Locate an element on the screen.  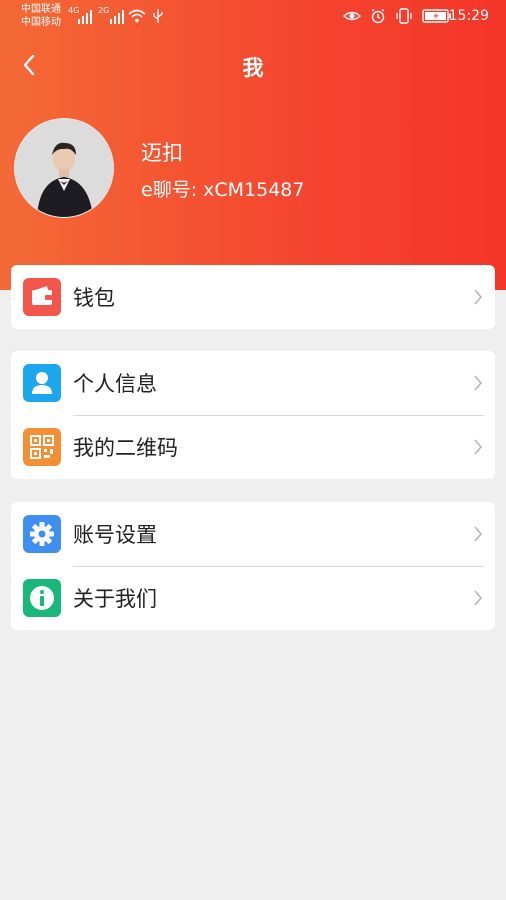
info-icon is located at coordinates (42, 598).